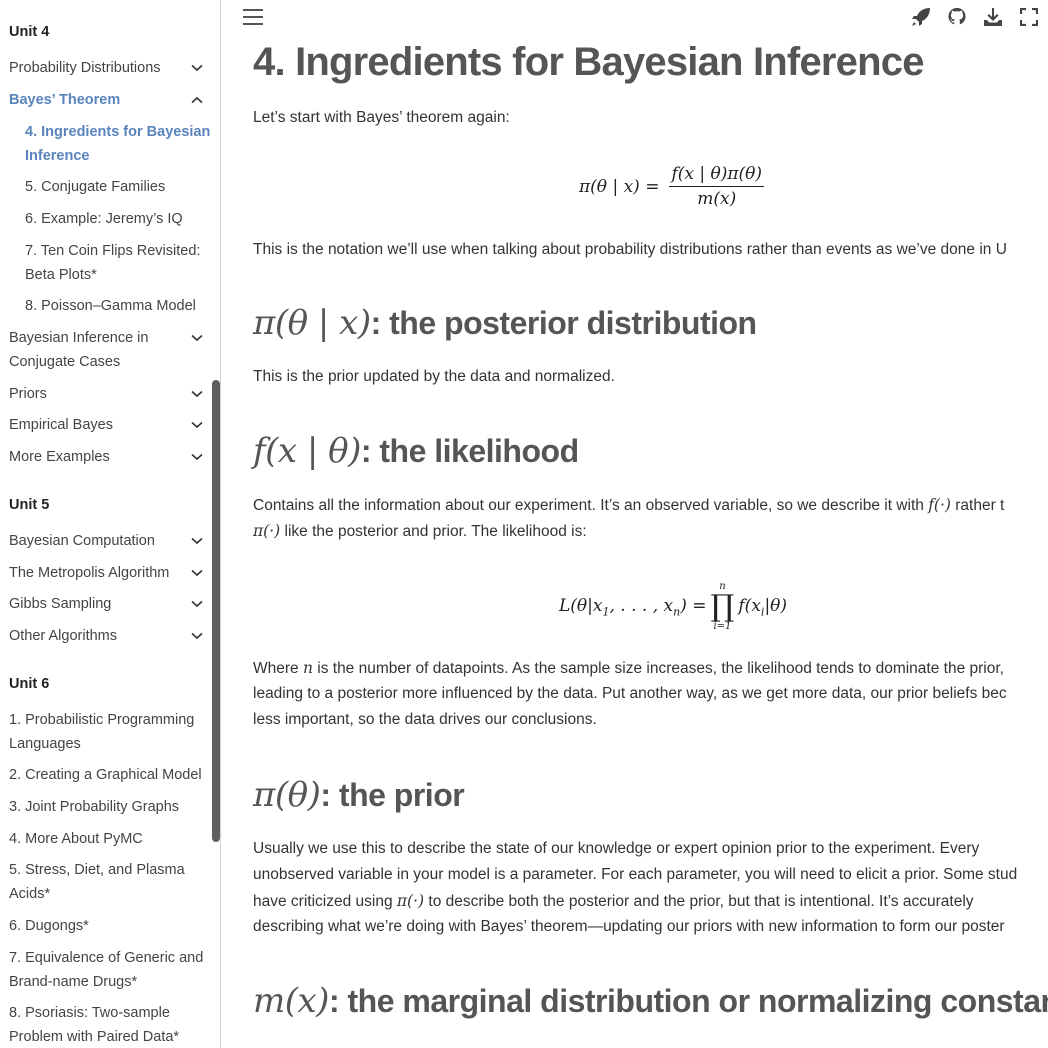  What do you see at coordinates (722, 626) in the screenshot?
I see `product-lower-limit: i=1` at bounding box center [722, 626].